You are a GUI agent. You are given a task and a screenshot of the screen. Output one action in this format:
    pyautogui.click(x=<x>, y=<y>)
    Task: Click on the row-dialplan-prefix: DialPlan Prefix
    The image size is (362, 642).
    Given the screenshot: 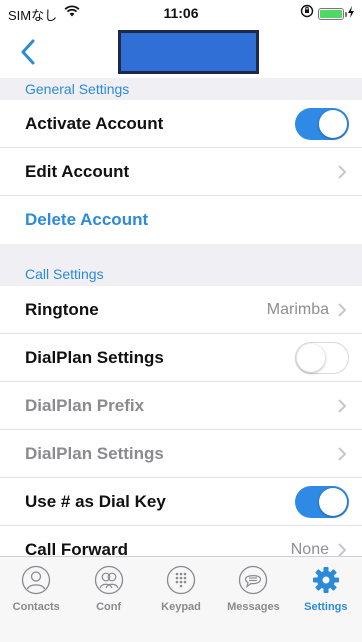 What is the action you would take?
    pyautogui.click(x=181, y=406)
    